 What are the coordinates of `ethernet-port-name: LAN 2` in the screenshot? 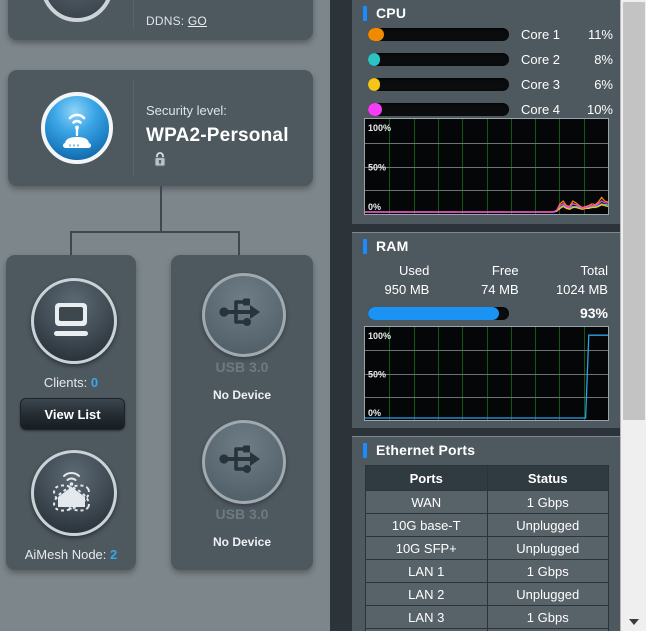 It's located at (426, 594).